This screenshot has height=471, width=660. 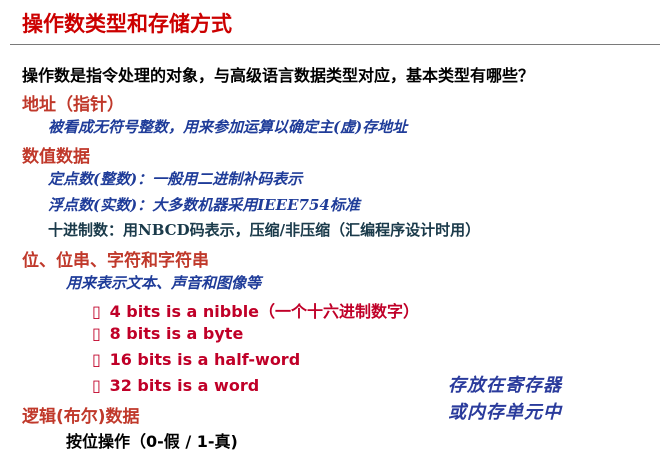 What do you see at coordinates (205, 359) in the screenshot?
I see `bullet-item-text: 16 bits is a half-word` at bounding box center [205, 359].